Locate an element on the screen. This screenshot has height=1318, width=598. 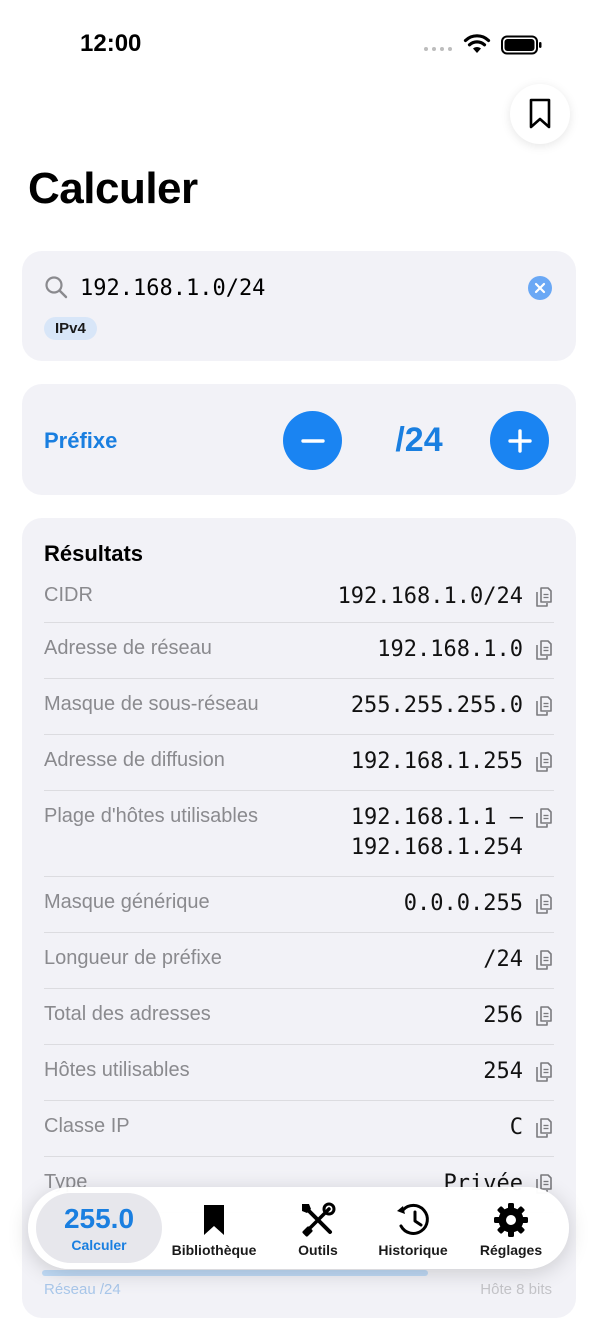
close-icon is located at coordinates (540, 288).